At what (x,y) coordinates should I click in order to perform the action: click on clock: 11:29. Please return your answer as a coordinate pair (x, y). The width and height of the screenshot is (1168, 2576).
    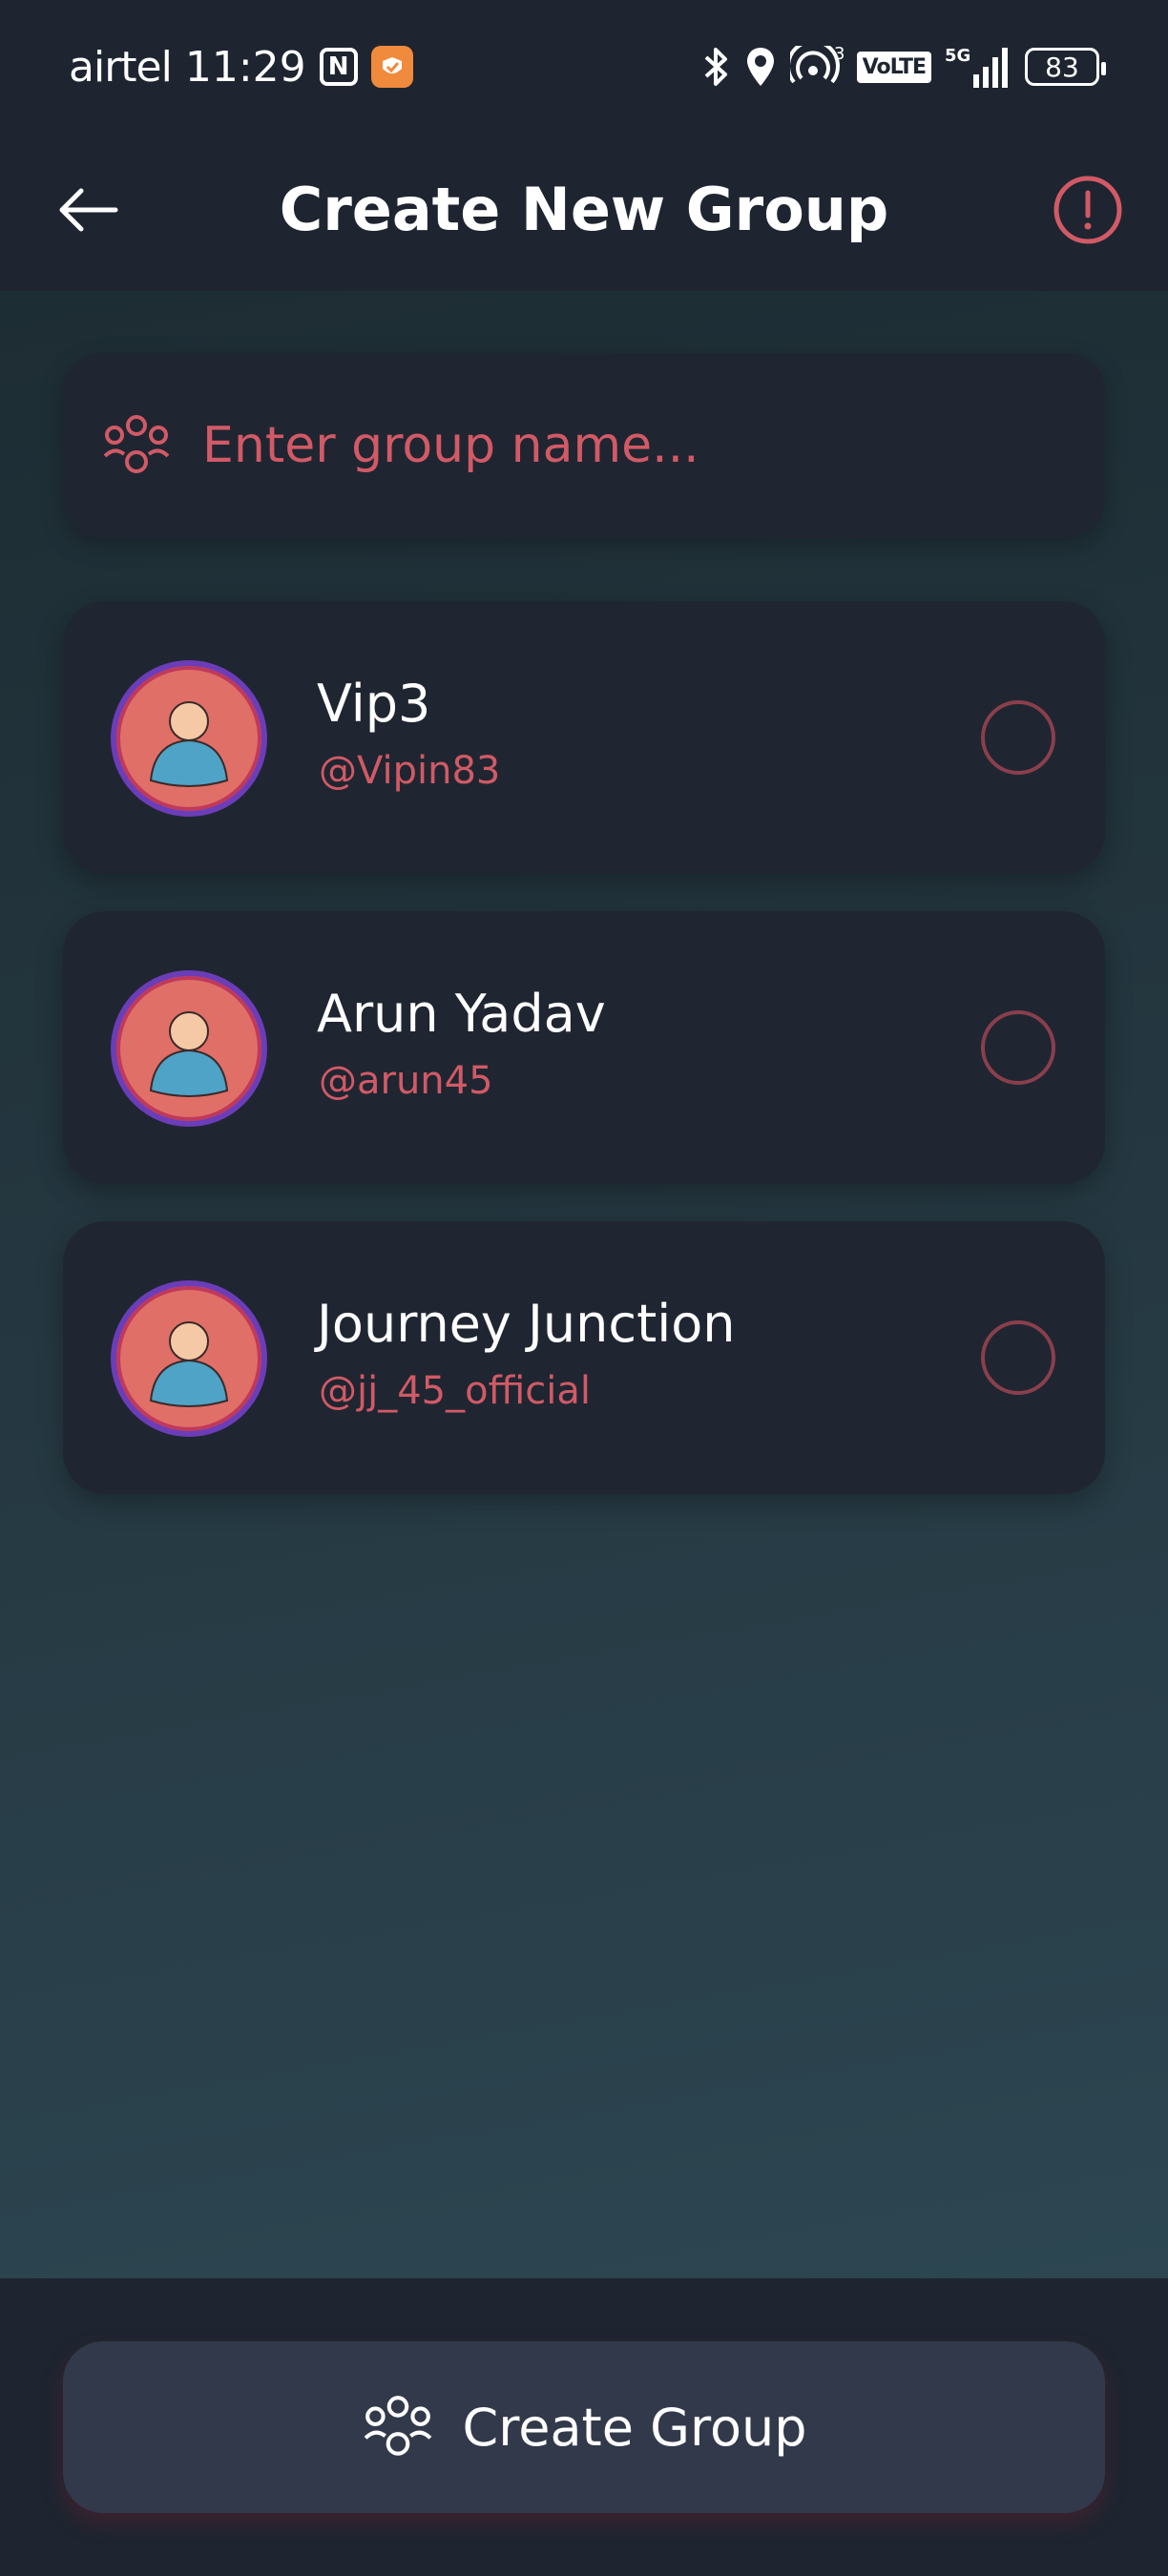
    Looking at the image, I should click on (245, 67).